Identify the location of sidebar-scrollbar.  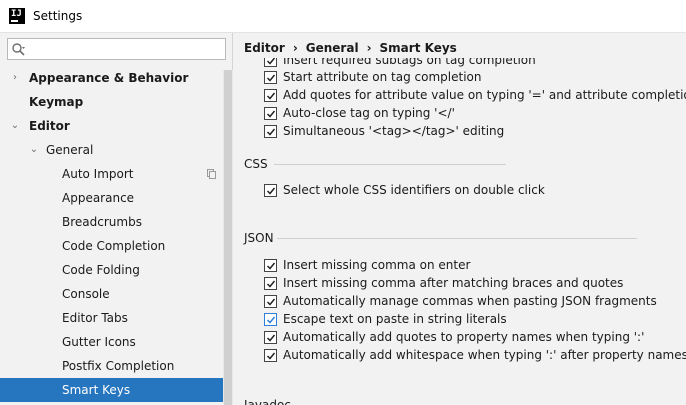
(228, 237).